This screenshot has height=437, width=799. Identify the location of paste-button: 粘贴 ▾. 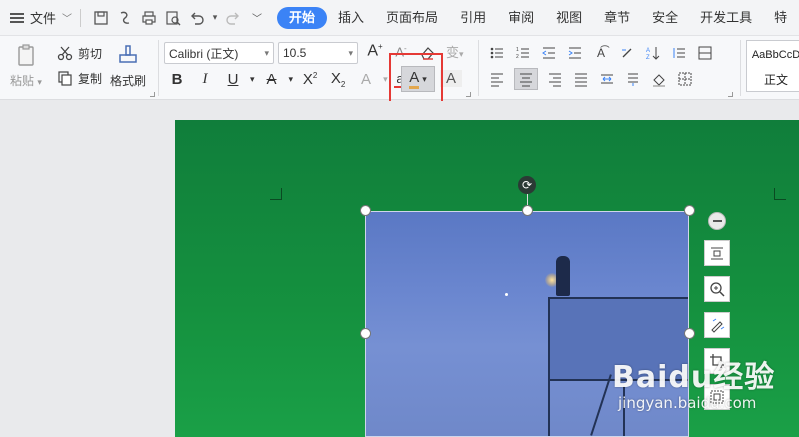
(26, 65).